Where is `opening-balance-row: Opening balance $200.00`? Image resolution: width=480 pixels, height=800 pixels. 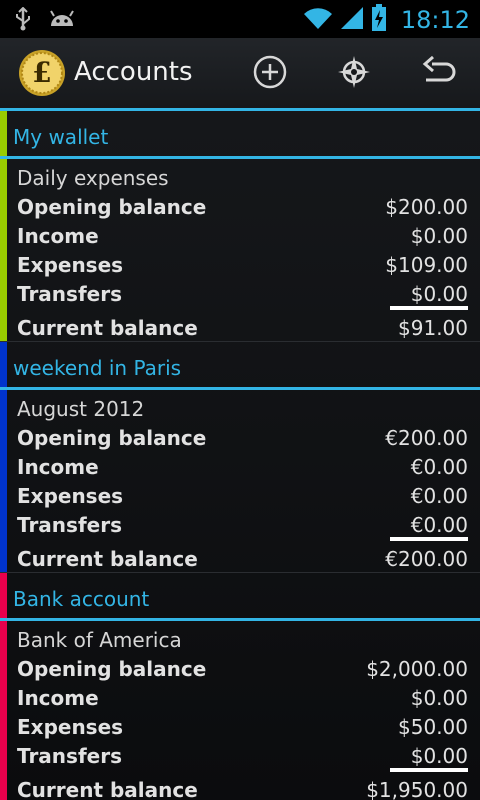
opening-balance-row: Opening balance $200.00 is located at coordinates (242, 209).